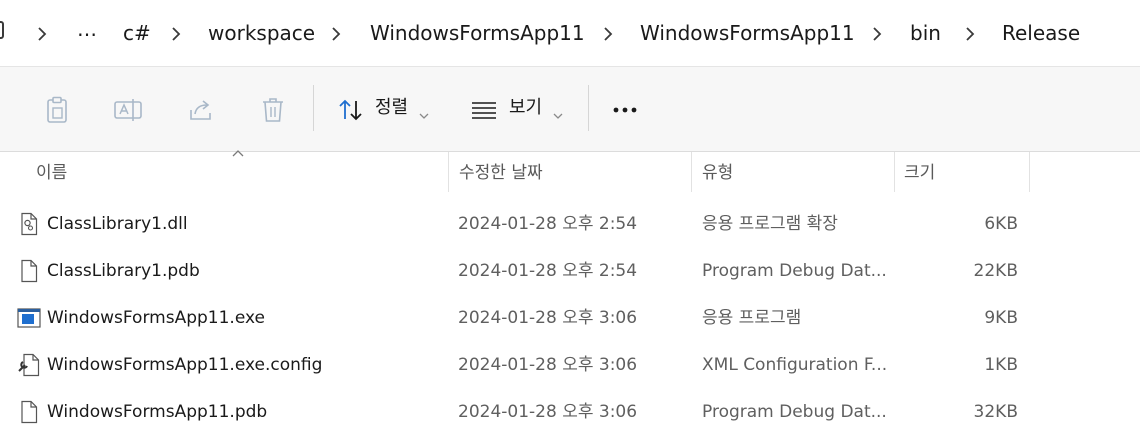  Describe the element at coordinates (752, 318) in the screenshot. I see `file-type: 응용 프로그램` at that location.